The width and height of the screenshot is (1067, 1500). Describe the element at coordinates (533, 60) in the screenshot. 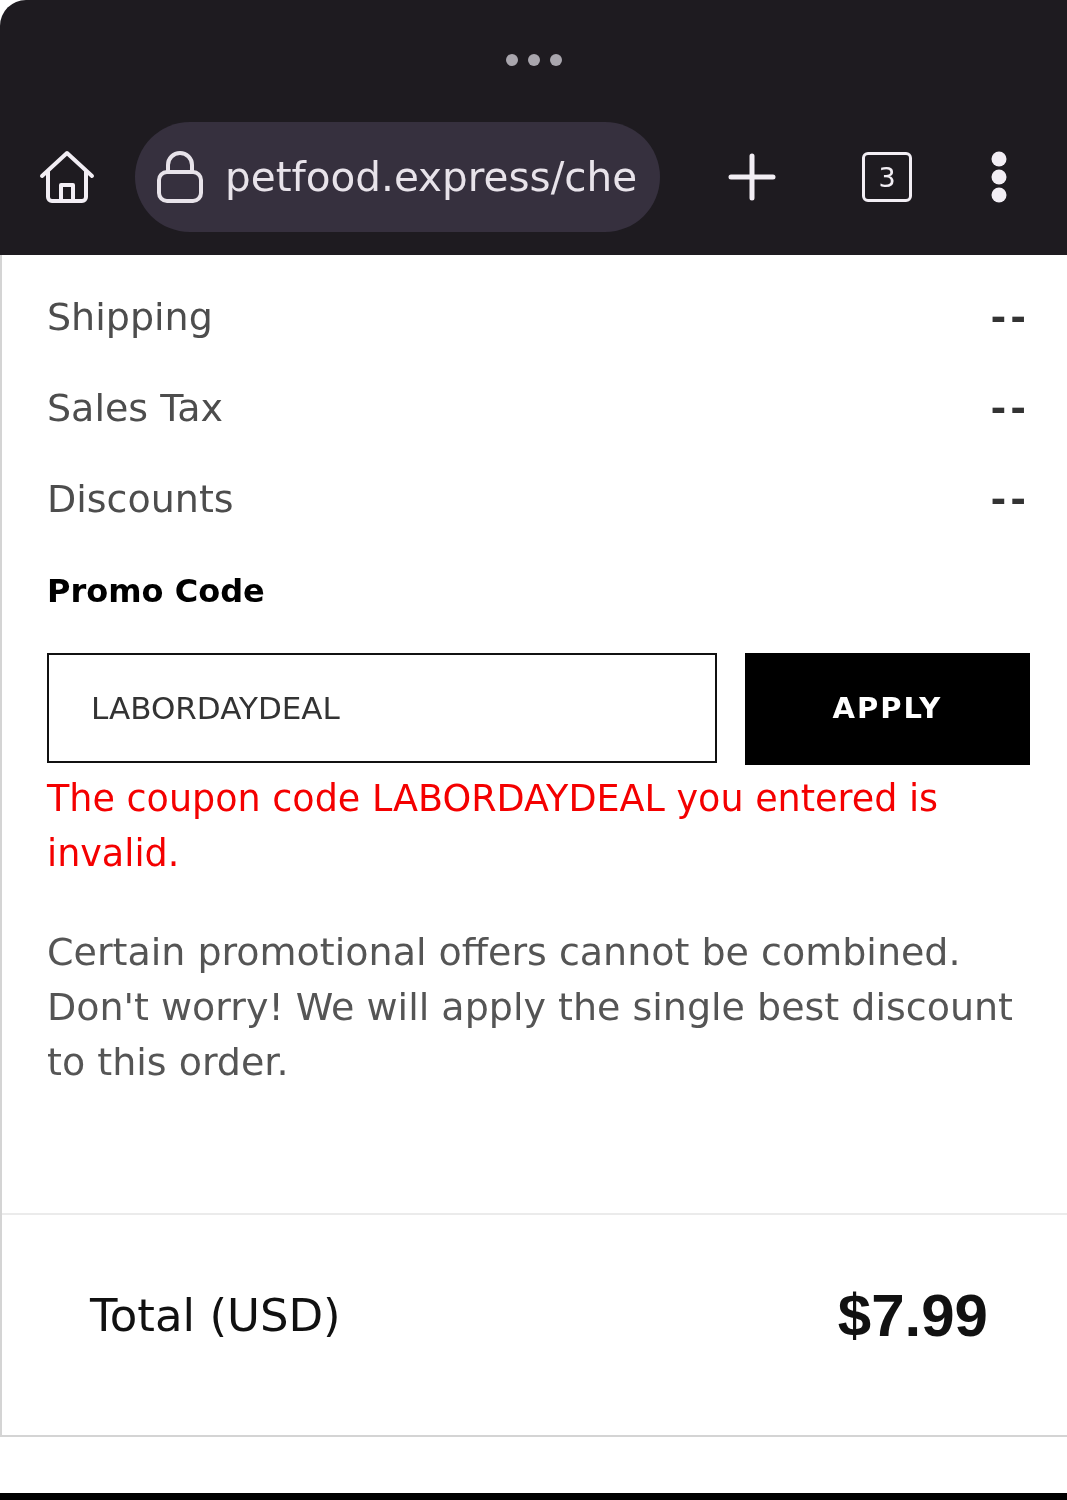

I see `dots-handle-icon` at that location.